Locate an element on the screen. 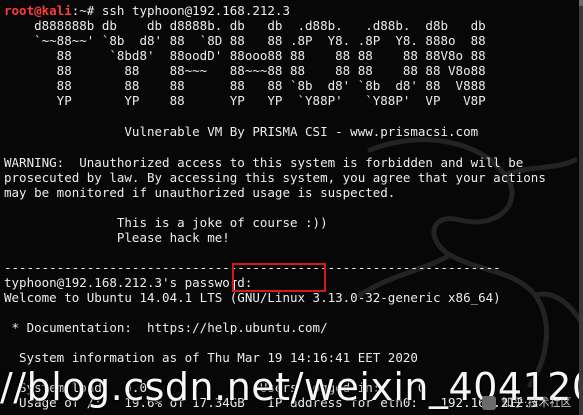  site-badge-icon is located at coordinates (489, 403).